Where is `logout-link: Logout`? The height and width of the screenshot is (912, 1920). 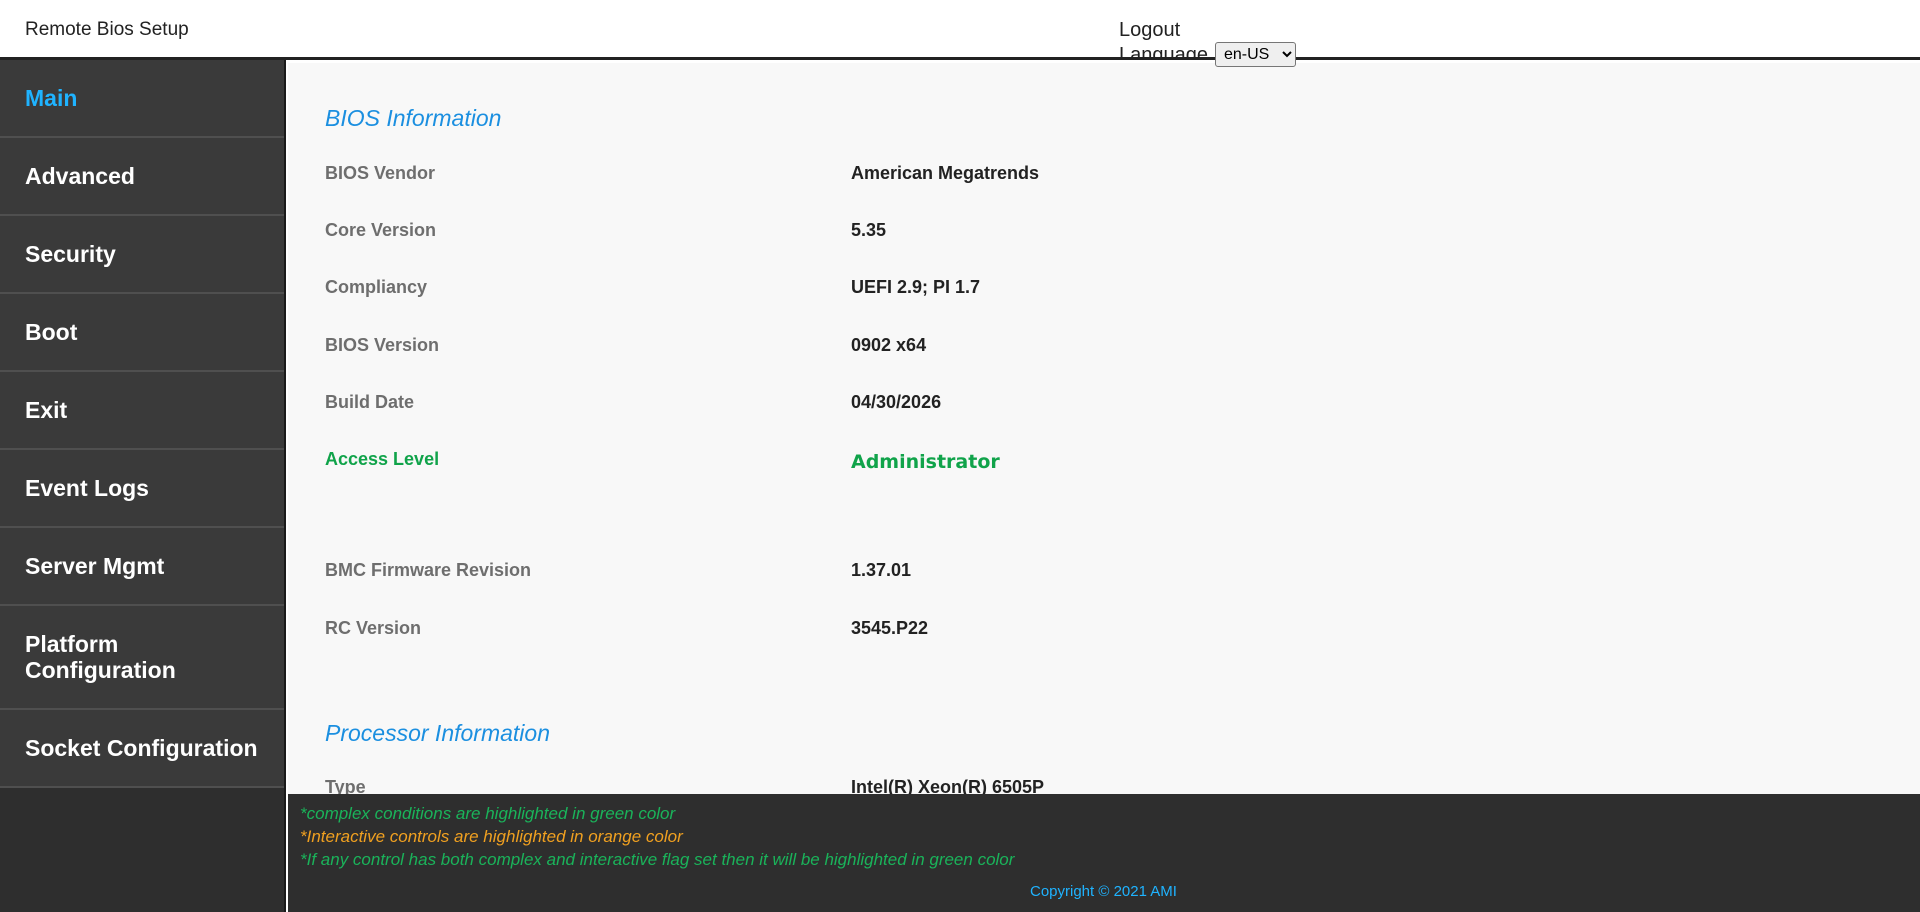
logout-link: Logout is located at coordinates (1149, 30).